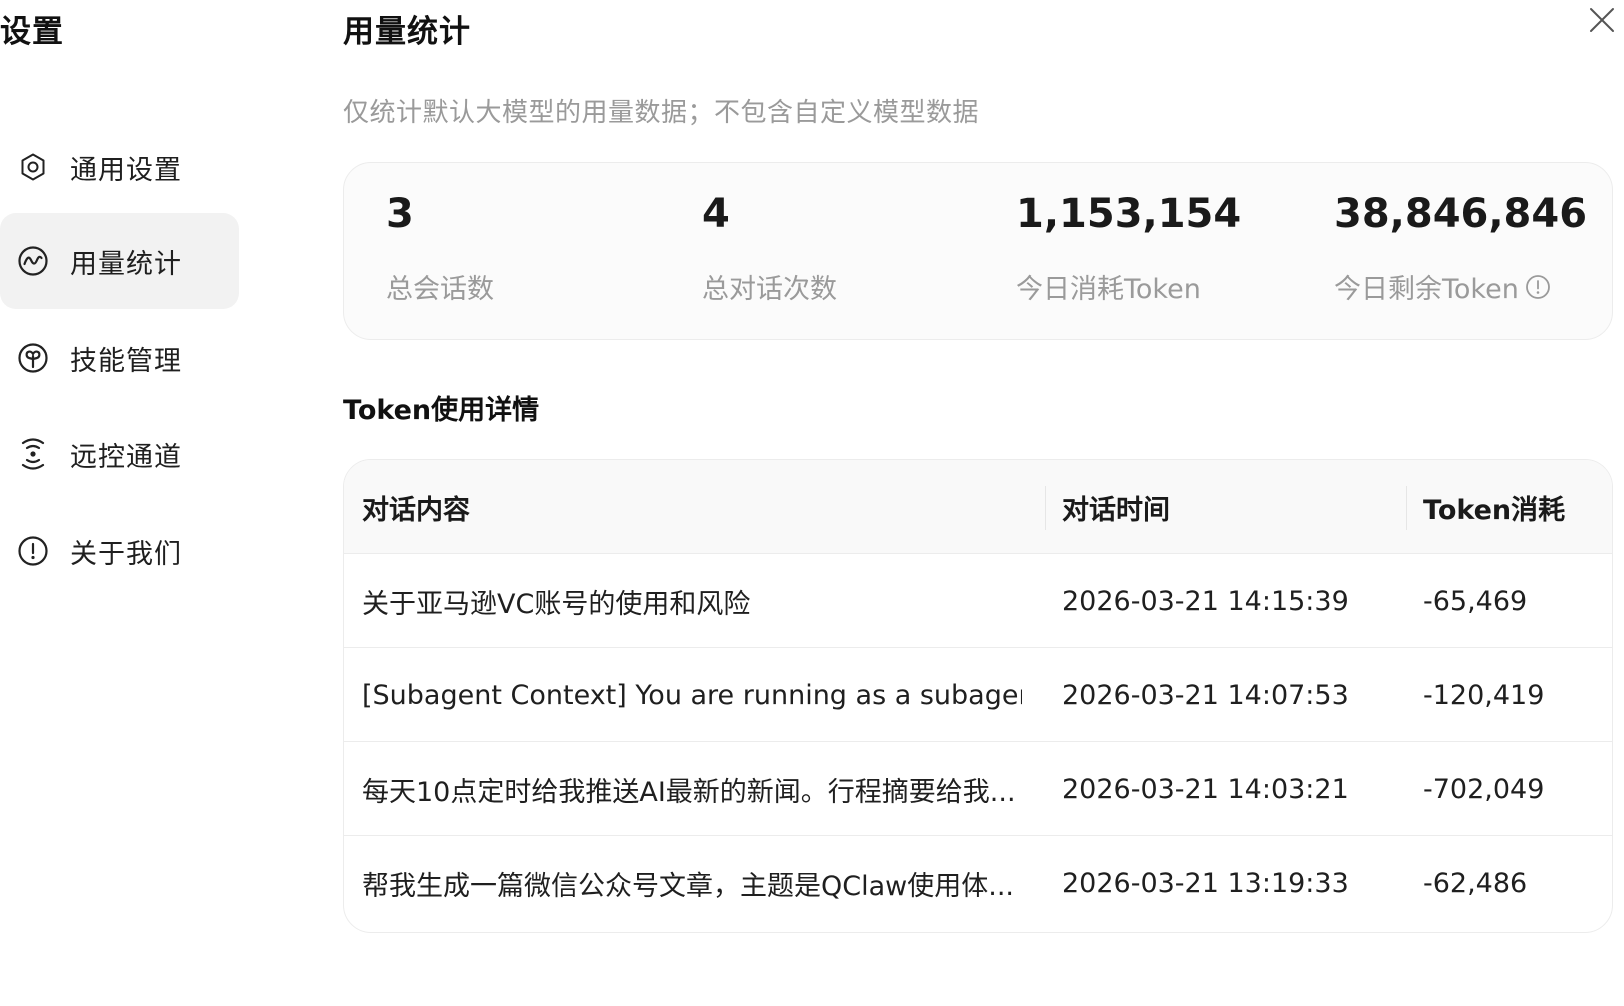 The image size is (1624, 1006). I want to click on sidebar-item-about: 关于我们, so click(119, 551).